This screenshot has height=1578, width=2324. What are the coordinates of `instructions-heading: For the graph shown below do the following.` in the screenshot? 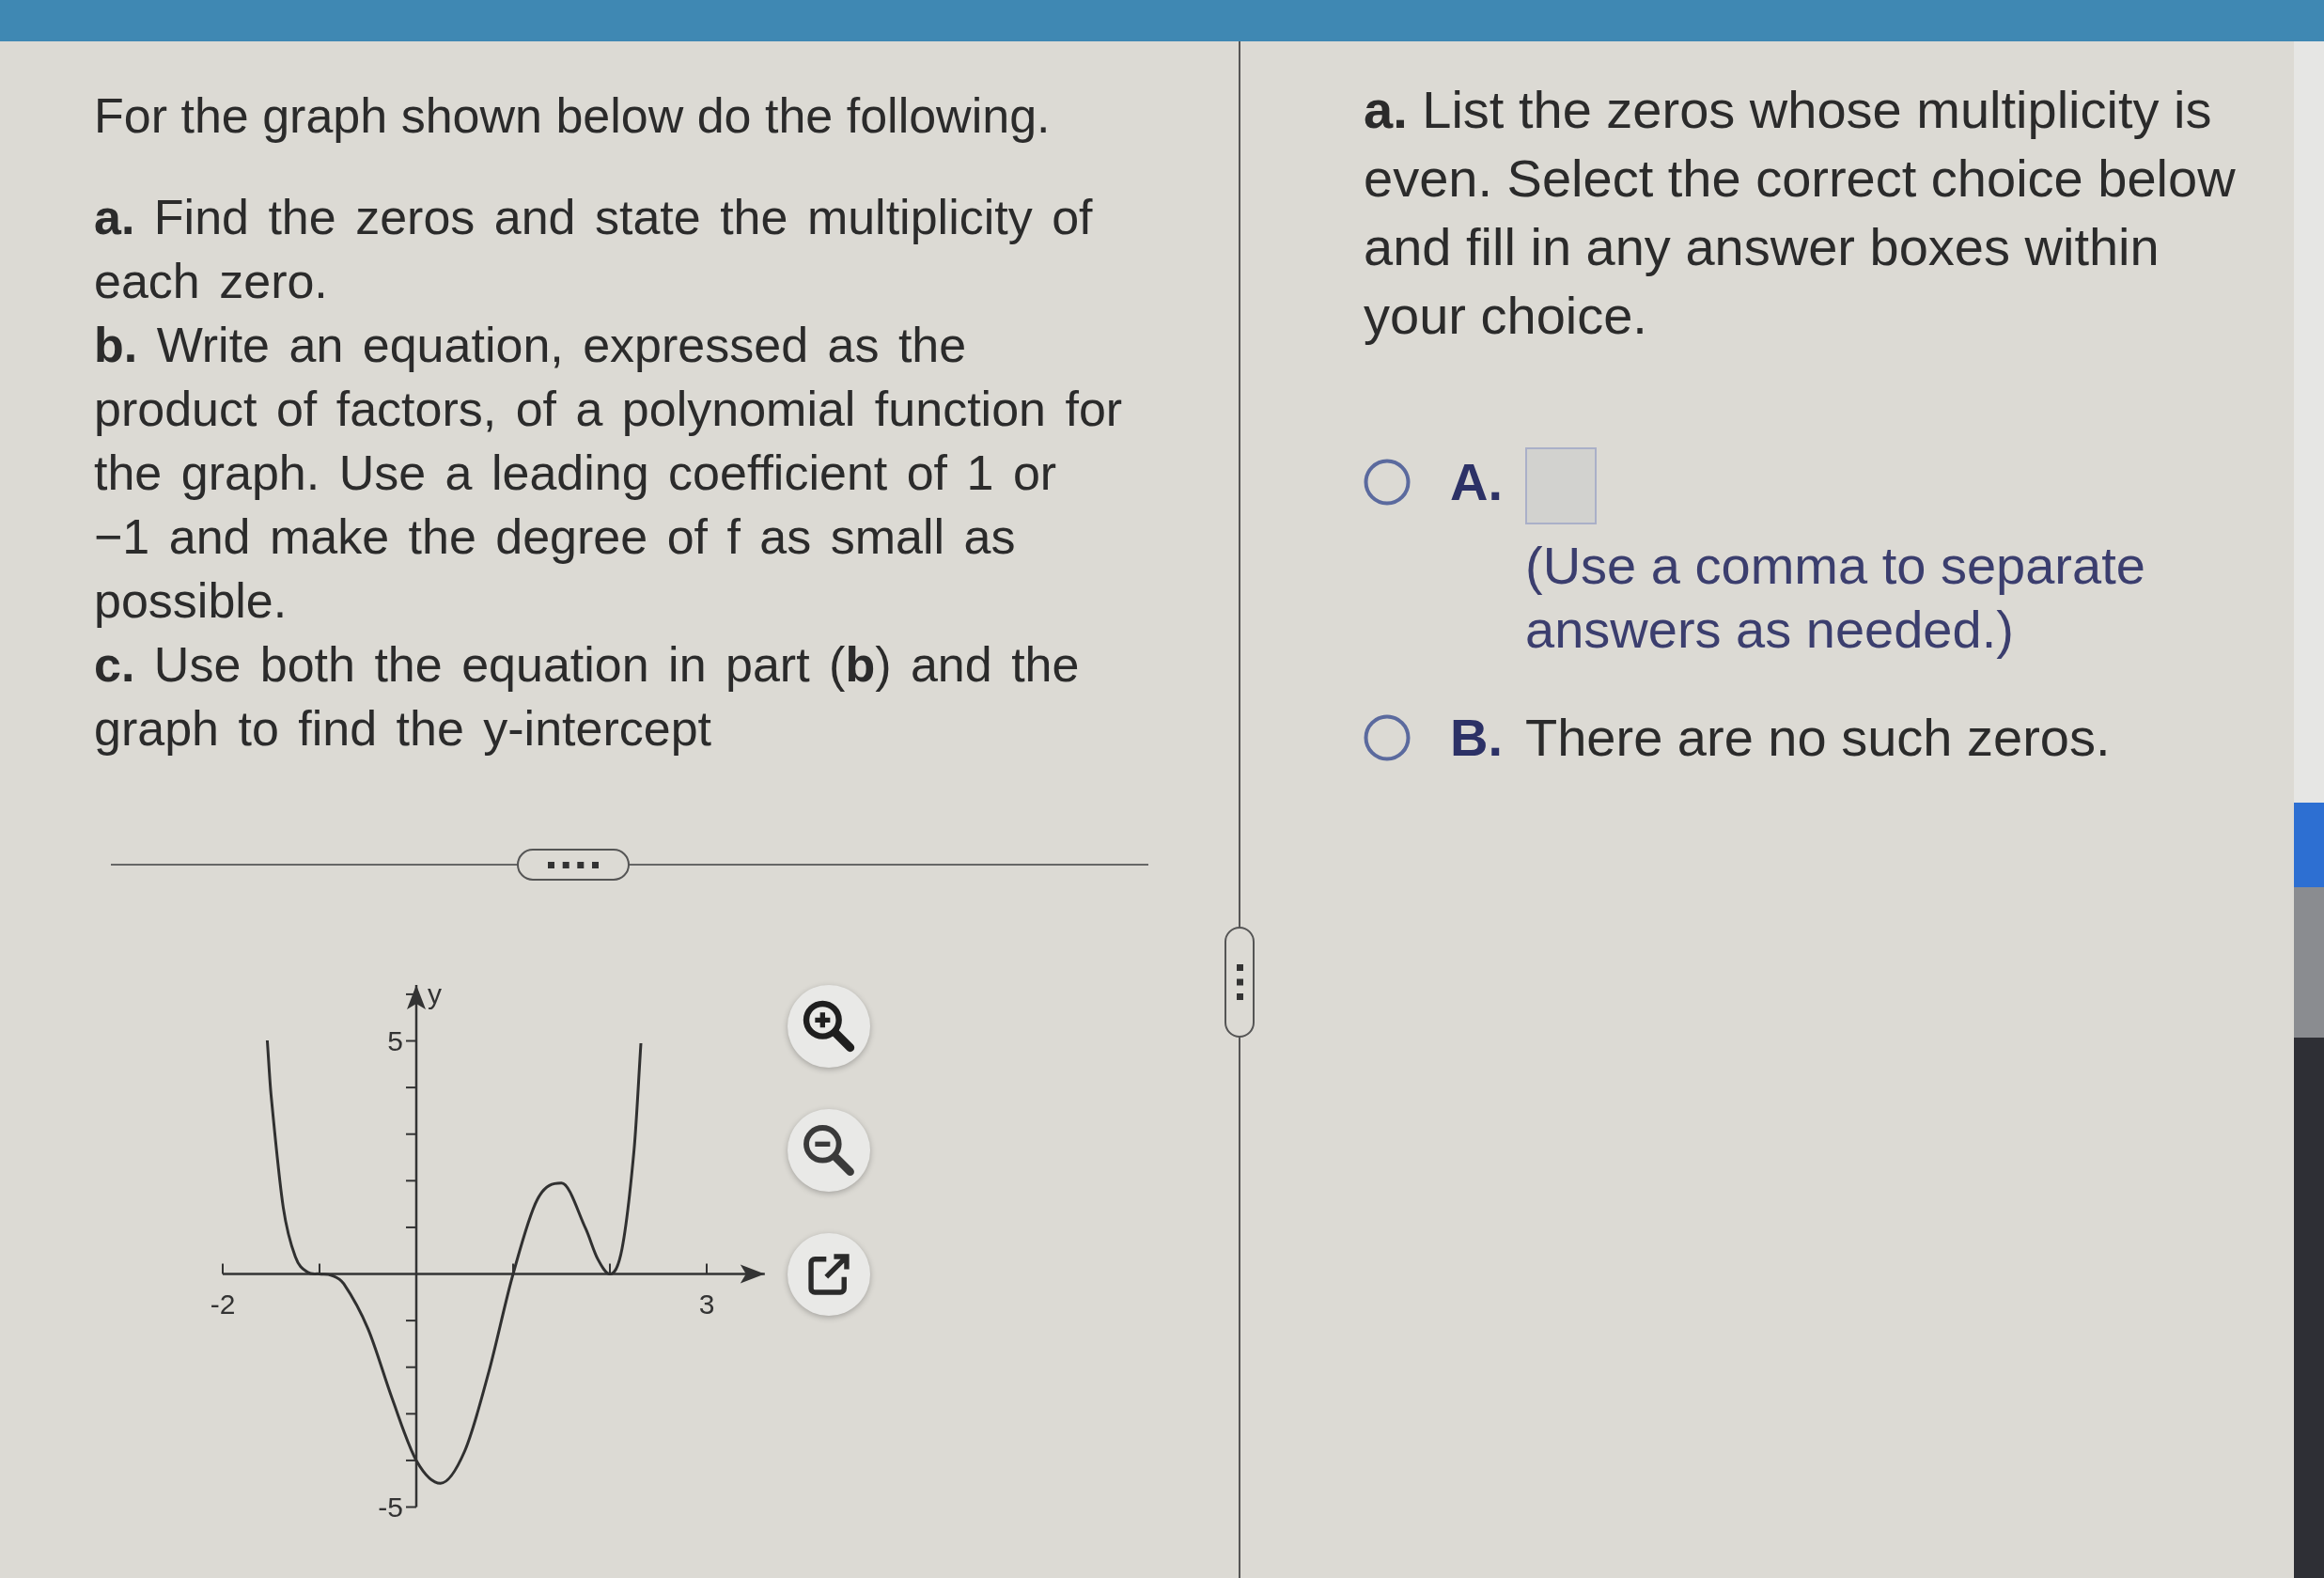 It's located at (572, 116).